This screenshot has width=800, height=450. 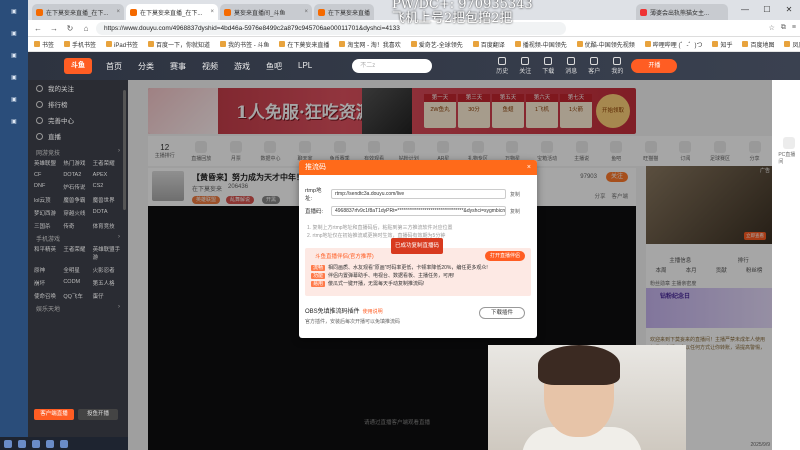 What do you see at coordinates (617, 66) in the screenshot?
I see `header-action: 我的` at bounding box center [617, 66].